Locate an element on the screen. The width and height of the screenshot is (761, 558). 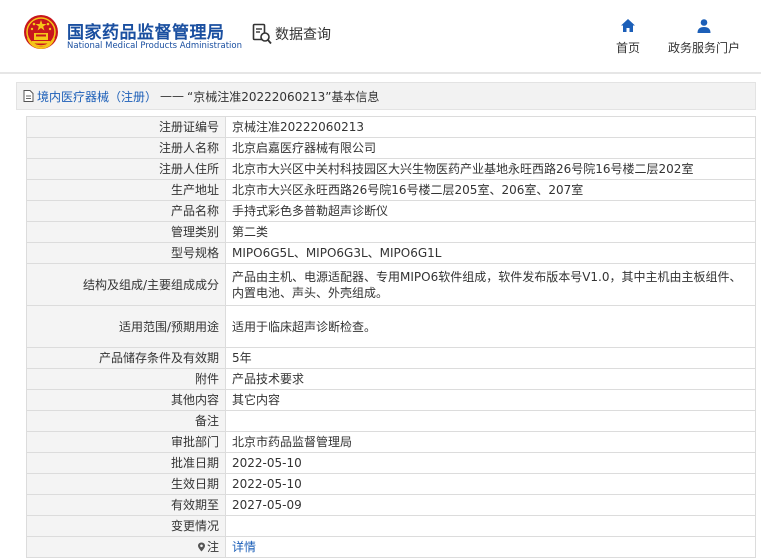
table-row: 适用范围/预期用途 适用于临床超声诊断检查。 is located at coordinates (391, 326).